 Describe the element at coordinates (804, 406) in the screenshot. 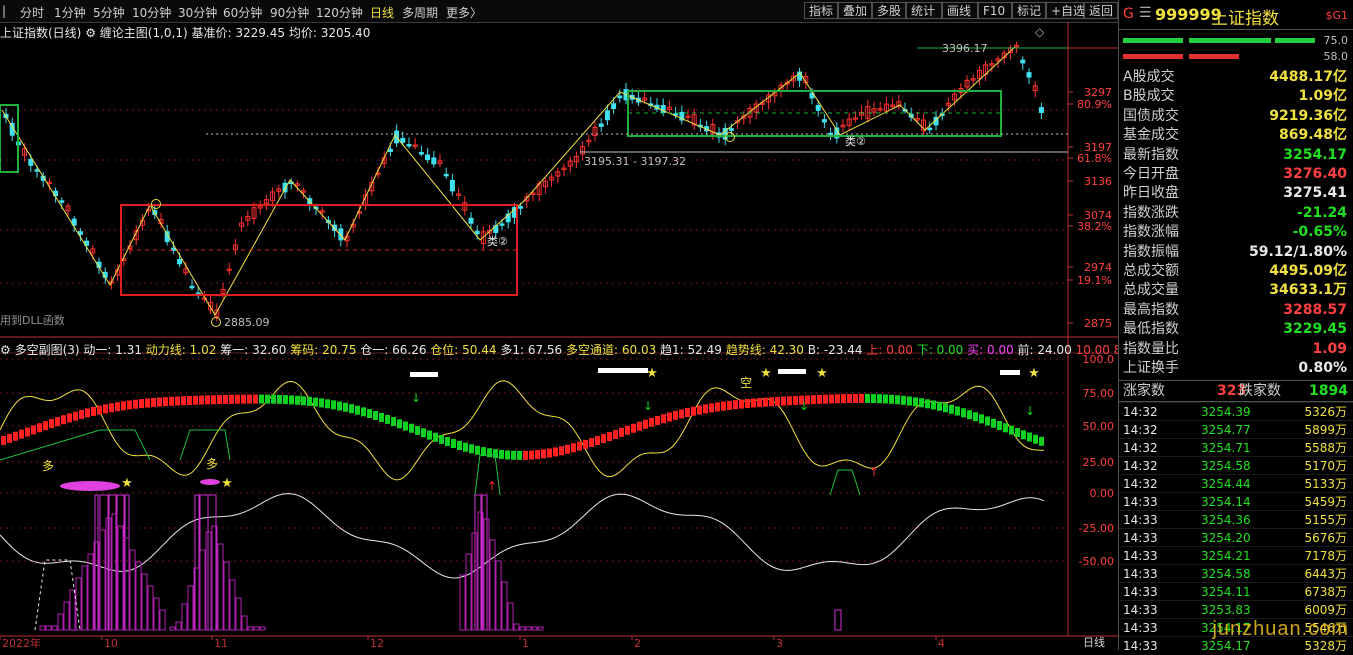

I see `down-arrow: ↓` at that location.